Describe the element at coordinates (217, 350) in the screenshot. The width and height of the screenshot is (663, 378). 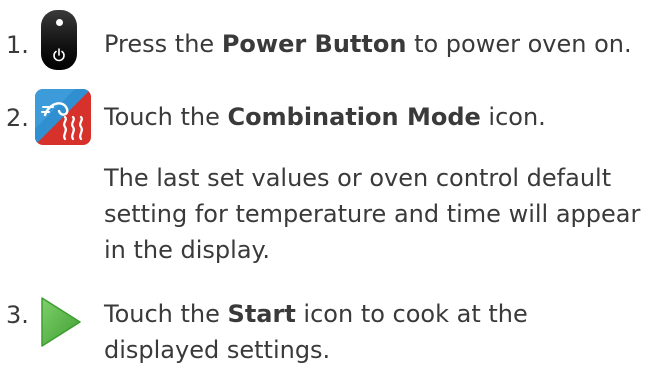
I see `step-3-line-2: displayed settings.` at that location.